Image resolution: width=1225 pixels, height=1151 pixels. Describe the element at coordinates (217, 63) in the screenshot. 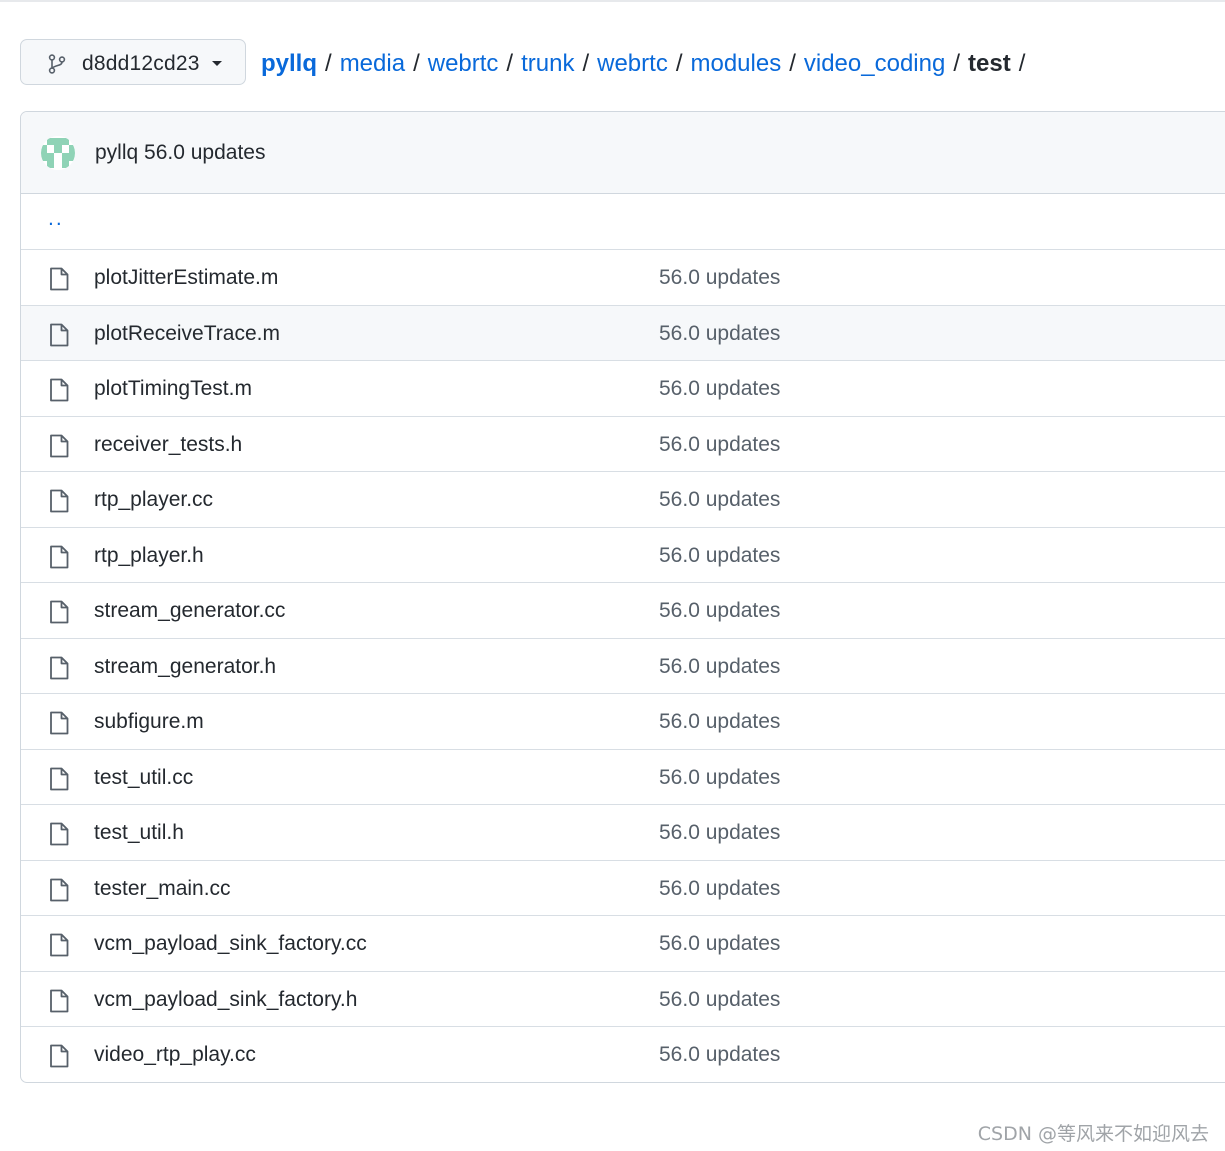

I see `caret-down-icon` at that location.